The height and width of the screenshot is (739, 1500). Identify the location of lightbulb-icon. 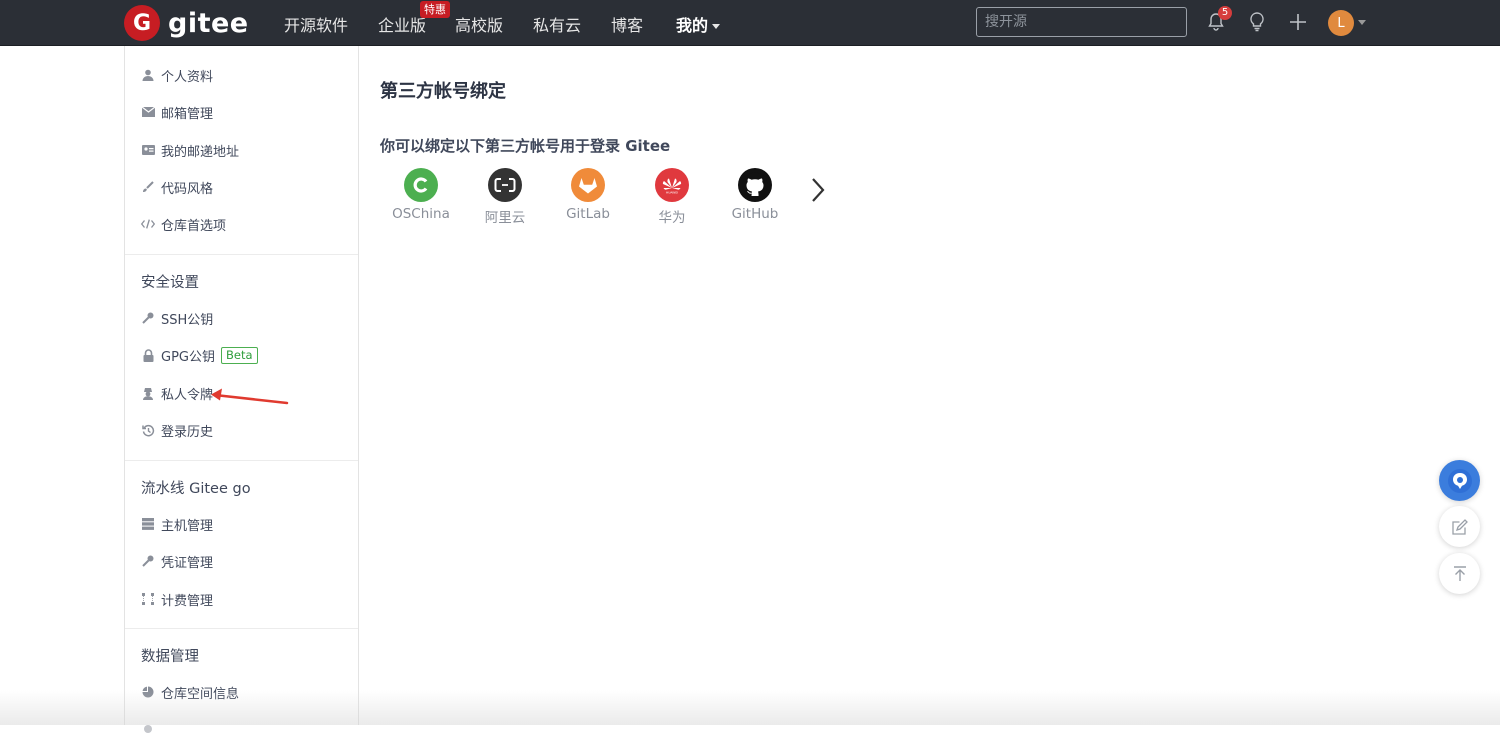
(1257, 22).